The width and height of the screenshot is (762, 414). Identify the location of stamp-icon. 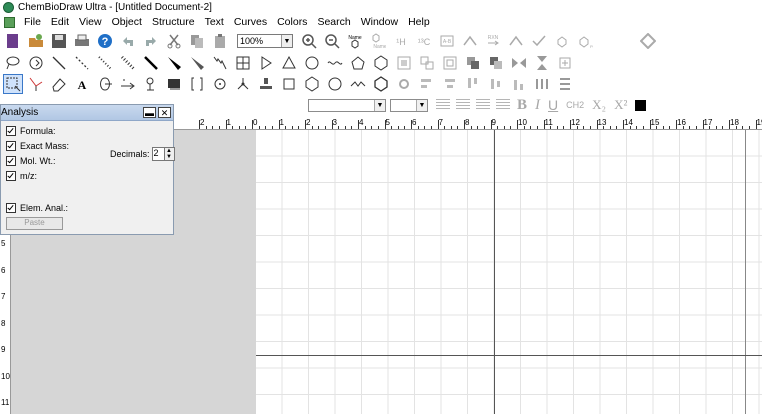
(266, 84).